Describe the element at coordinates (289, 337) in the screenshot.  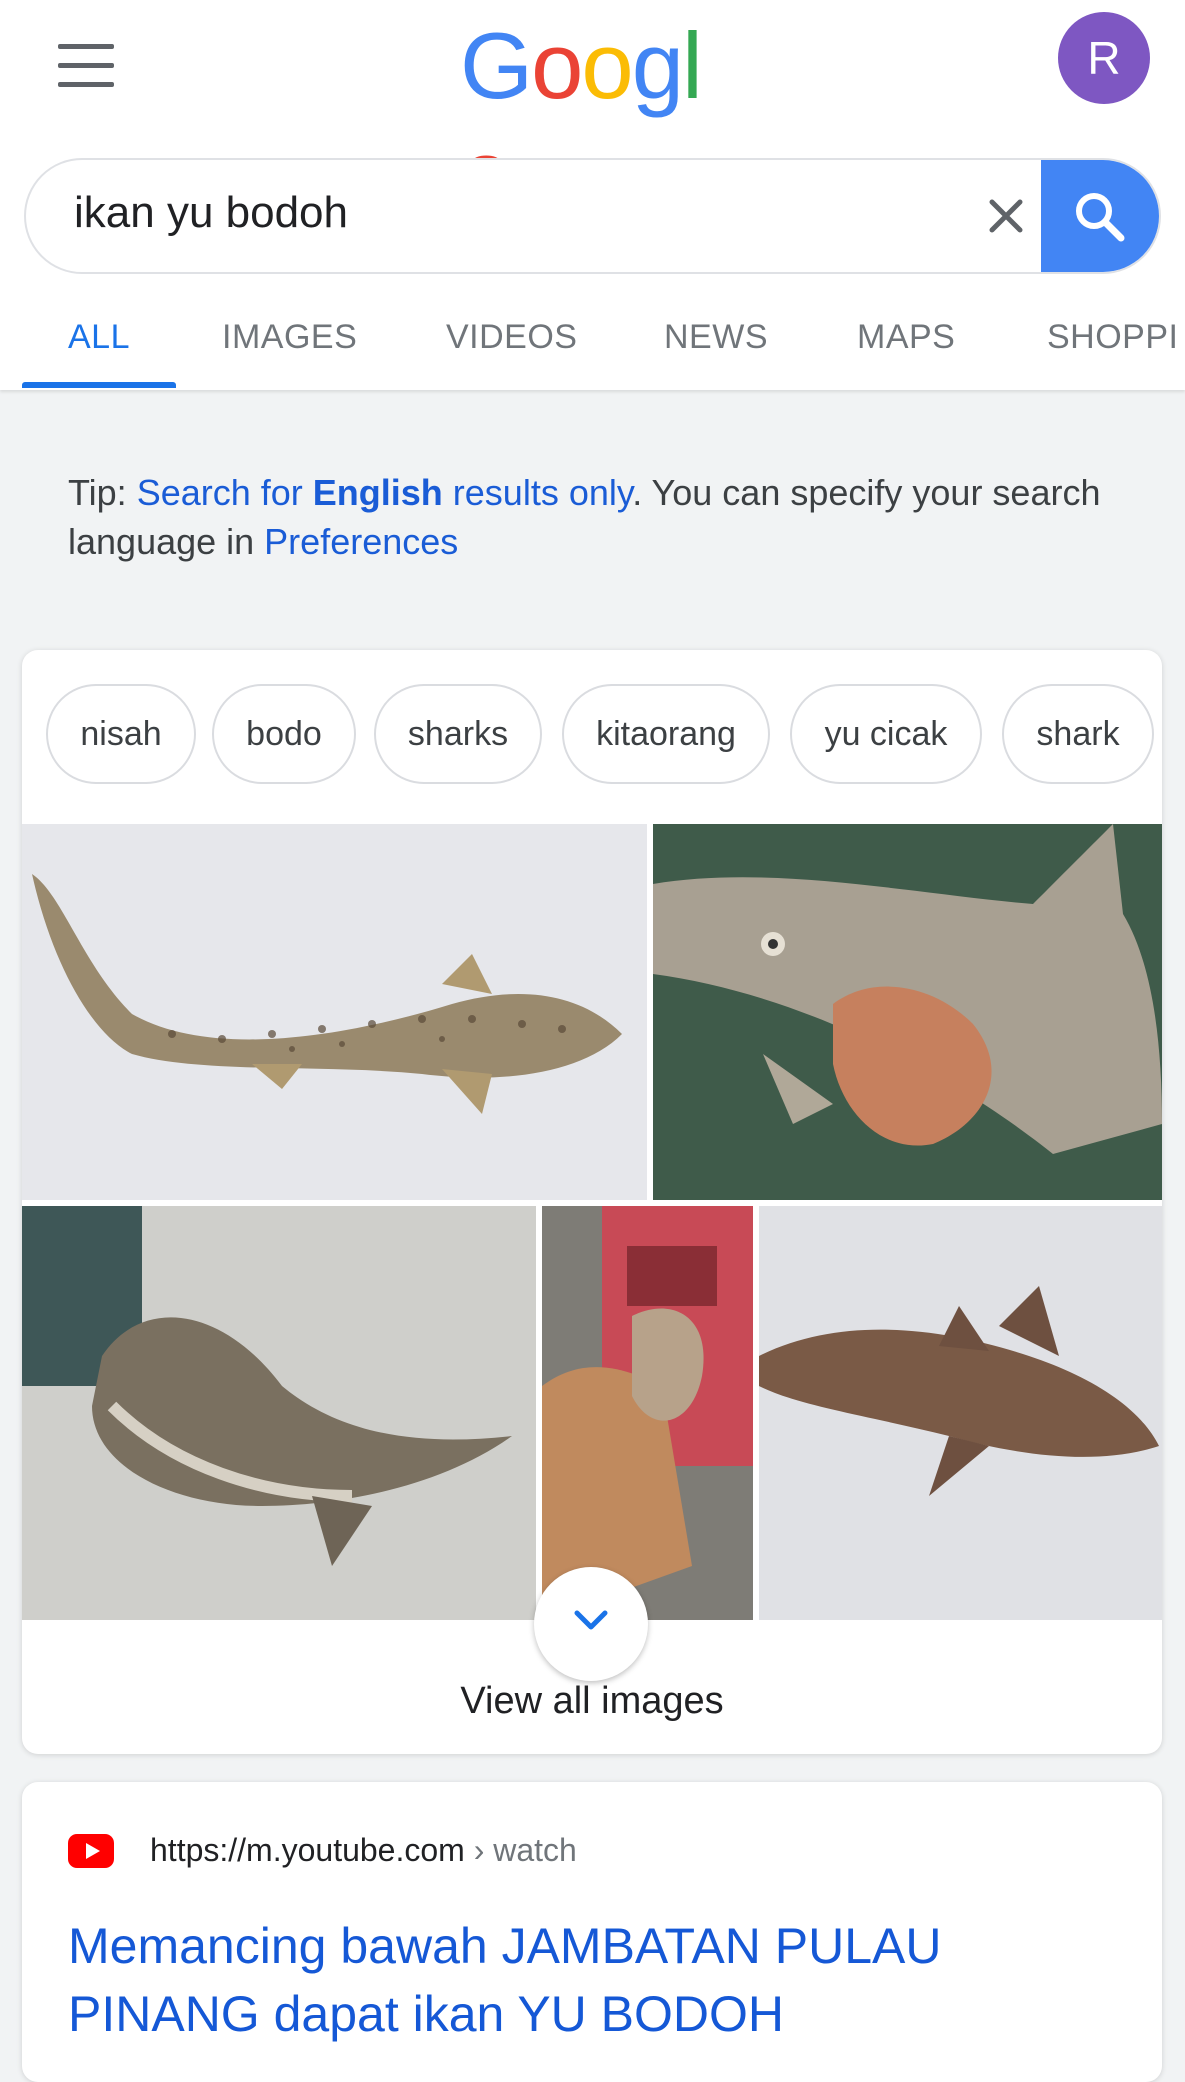
I see `tab-images: IMAGES` at that location.